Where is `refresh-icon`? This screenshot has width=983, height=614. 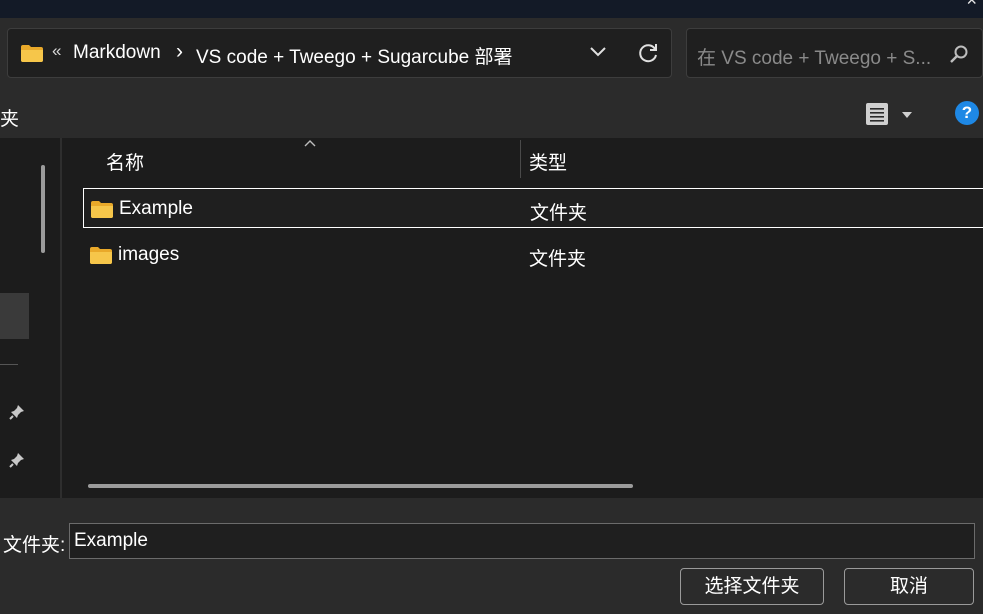 refresh-icon is located at coordinates (648, 53).